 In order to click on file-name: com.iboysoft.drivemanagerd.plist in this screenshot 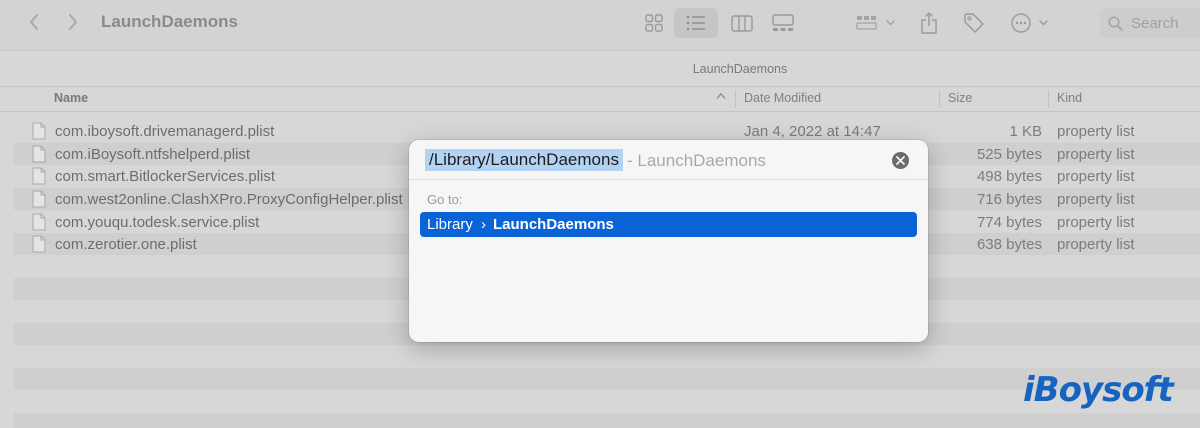, I will do `click(165, 131)`.